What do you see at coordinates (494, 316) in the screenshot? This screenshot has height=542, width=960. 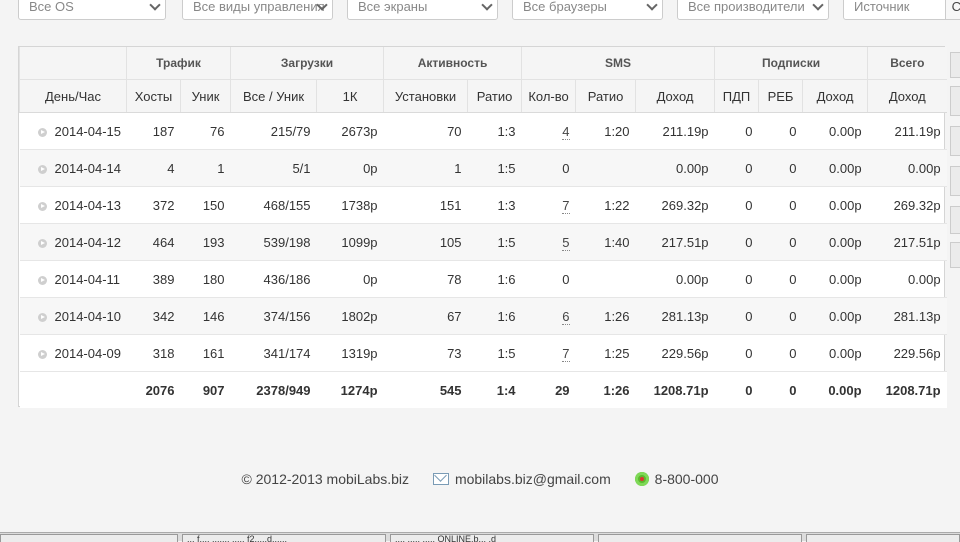 I see `cell-activity-ratio: 1:6` at bounding box center [494, 316].